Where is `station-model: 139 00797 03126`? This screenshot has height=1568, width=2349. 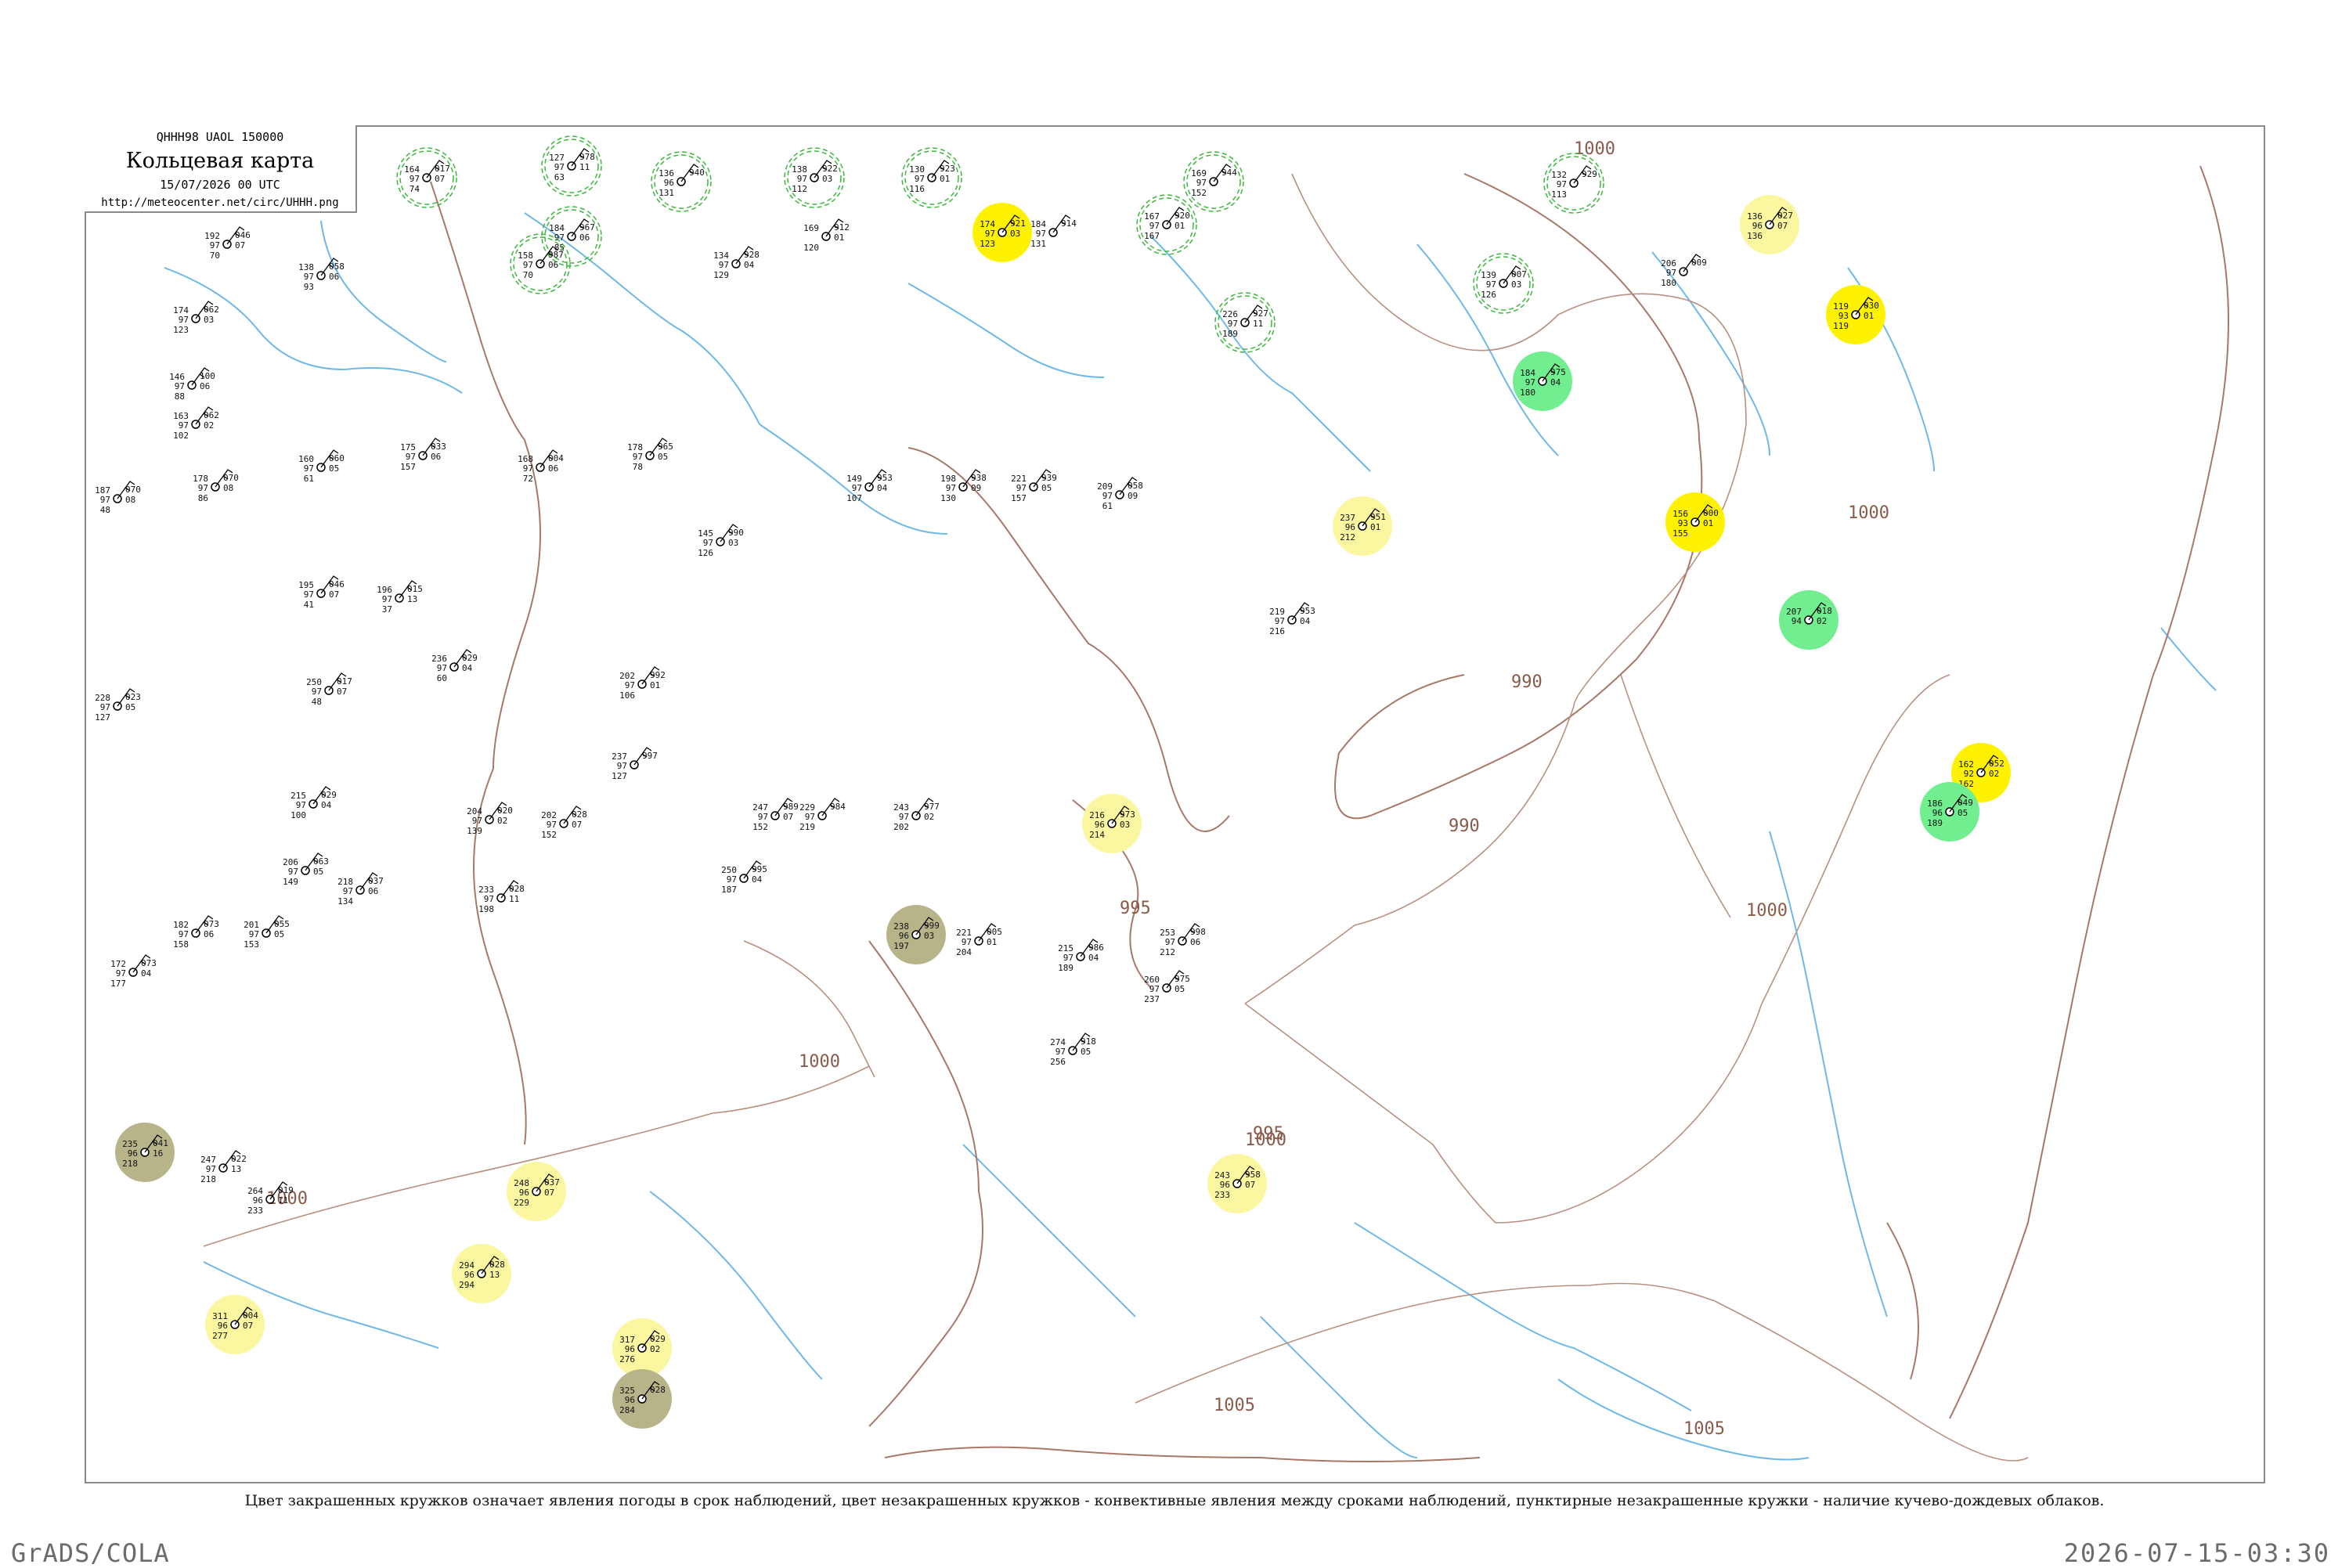
station-model: 139 00797 03126 is located at coordinates (1504, 283).